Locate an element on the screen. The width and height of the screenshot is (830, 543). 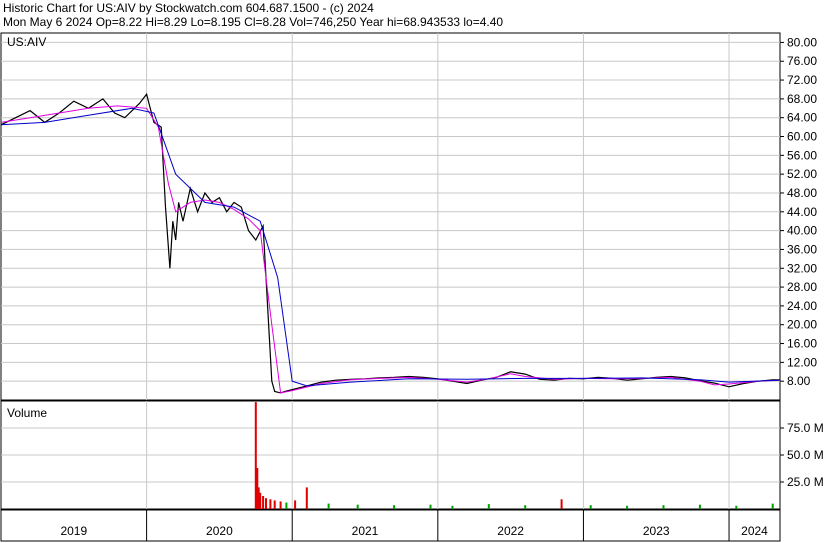
price-tick-label: 52.00 is located at coordinates (802, 174).